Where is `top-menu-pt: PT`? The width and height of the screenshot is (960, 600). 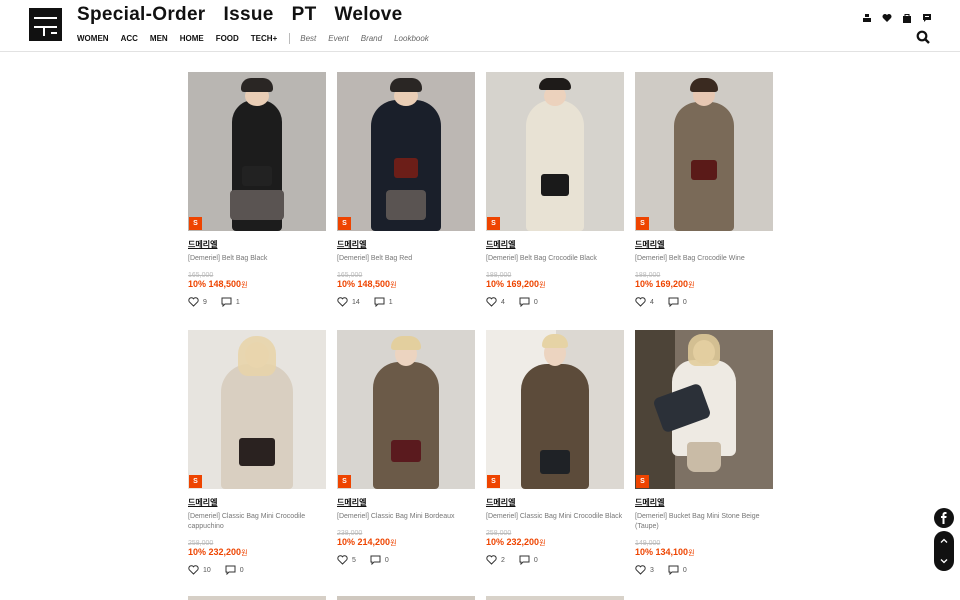 top-menu-pt: PT is located at coordinates (304, 15).